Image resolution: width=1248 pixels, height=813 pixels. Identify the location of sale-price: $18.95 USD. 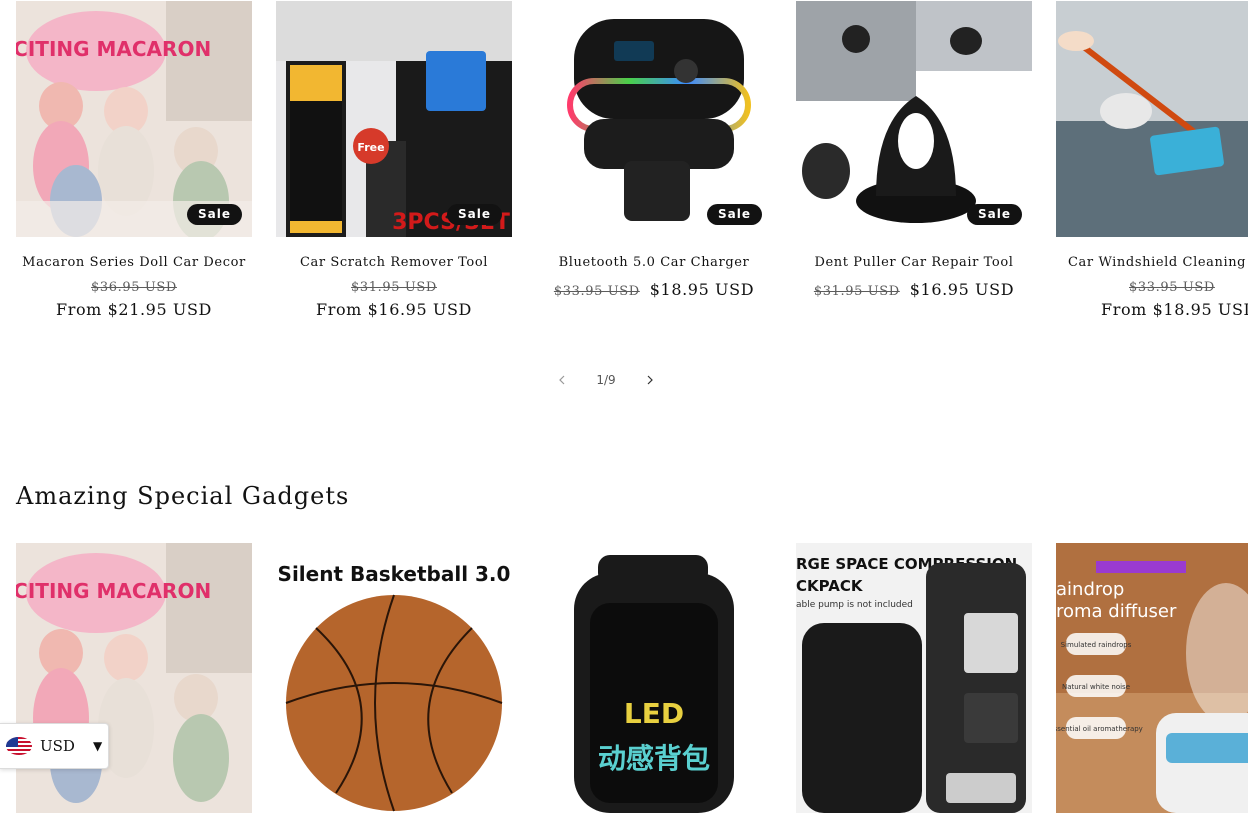
(702, 289).